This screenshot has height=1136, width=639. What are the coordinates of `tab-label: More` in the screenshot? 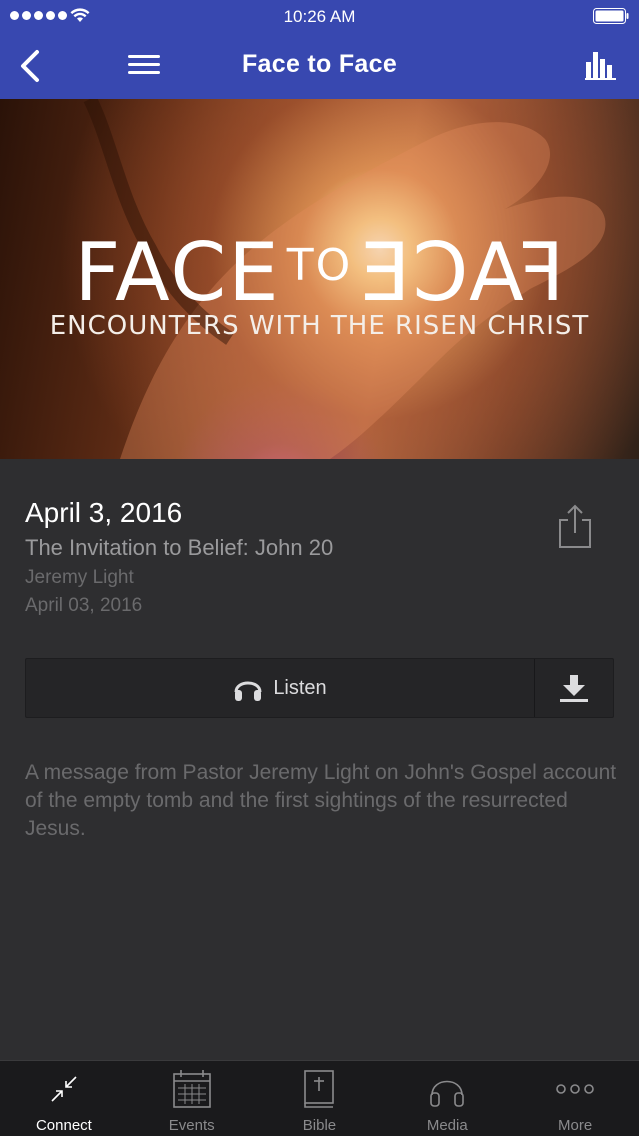 It's located at (575, 1125).